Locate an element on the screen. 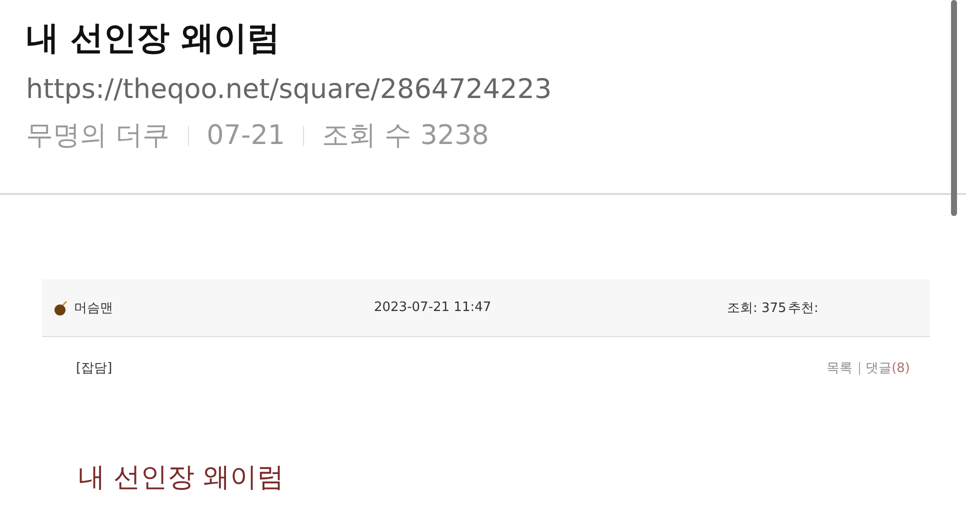 The image size is (966, 526). author-name: 머슴맨 is located at coordinates (224, 307).